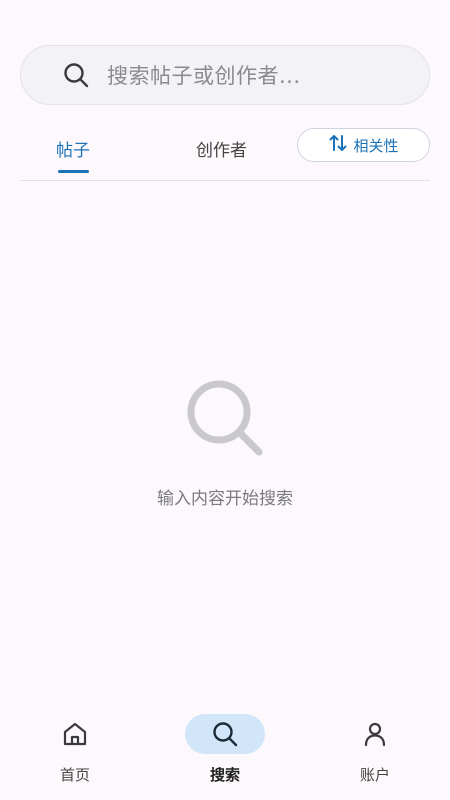 The image size is (450, 800). Describe the element at coordinates (225, 499) in the screenshot. I see `empty-state-message: 输入内容开始搜索` at that location.